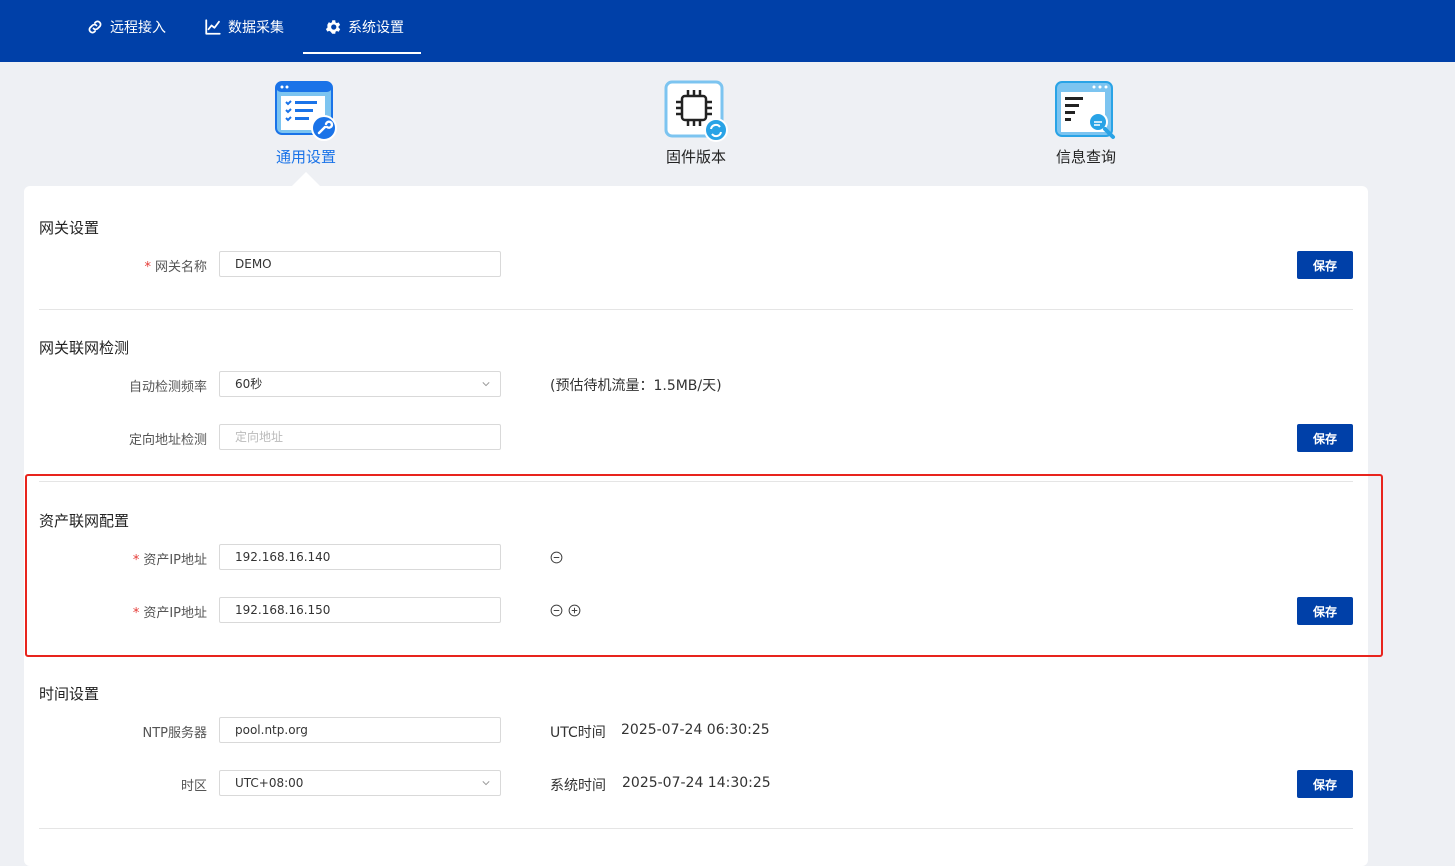  I want to click on search-doc-icon, so click(1085, 110).